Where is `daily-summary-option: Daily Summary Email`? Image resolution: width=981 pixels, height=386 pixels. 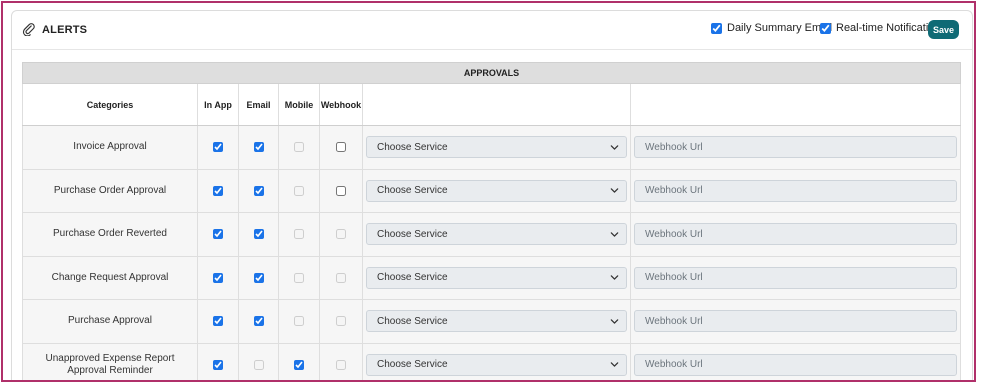 daily-summary-option: Daily Summary Email is located at coordinates (771, 28).